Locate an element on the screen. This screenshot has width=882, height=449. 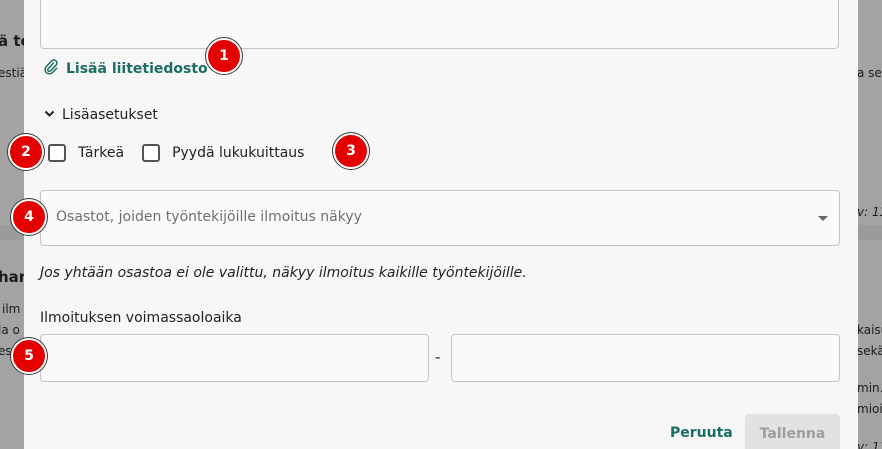
annotation-marker-4: 4 is located at coordinates (29, 217).